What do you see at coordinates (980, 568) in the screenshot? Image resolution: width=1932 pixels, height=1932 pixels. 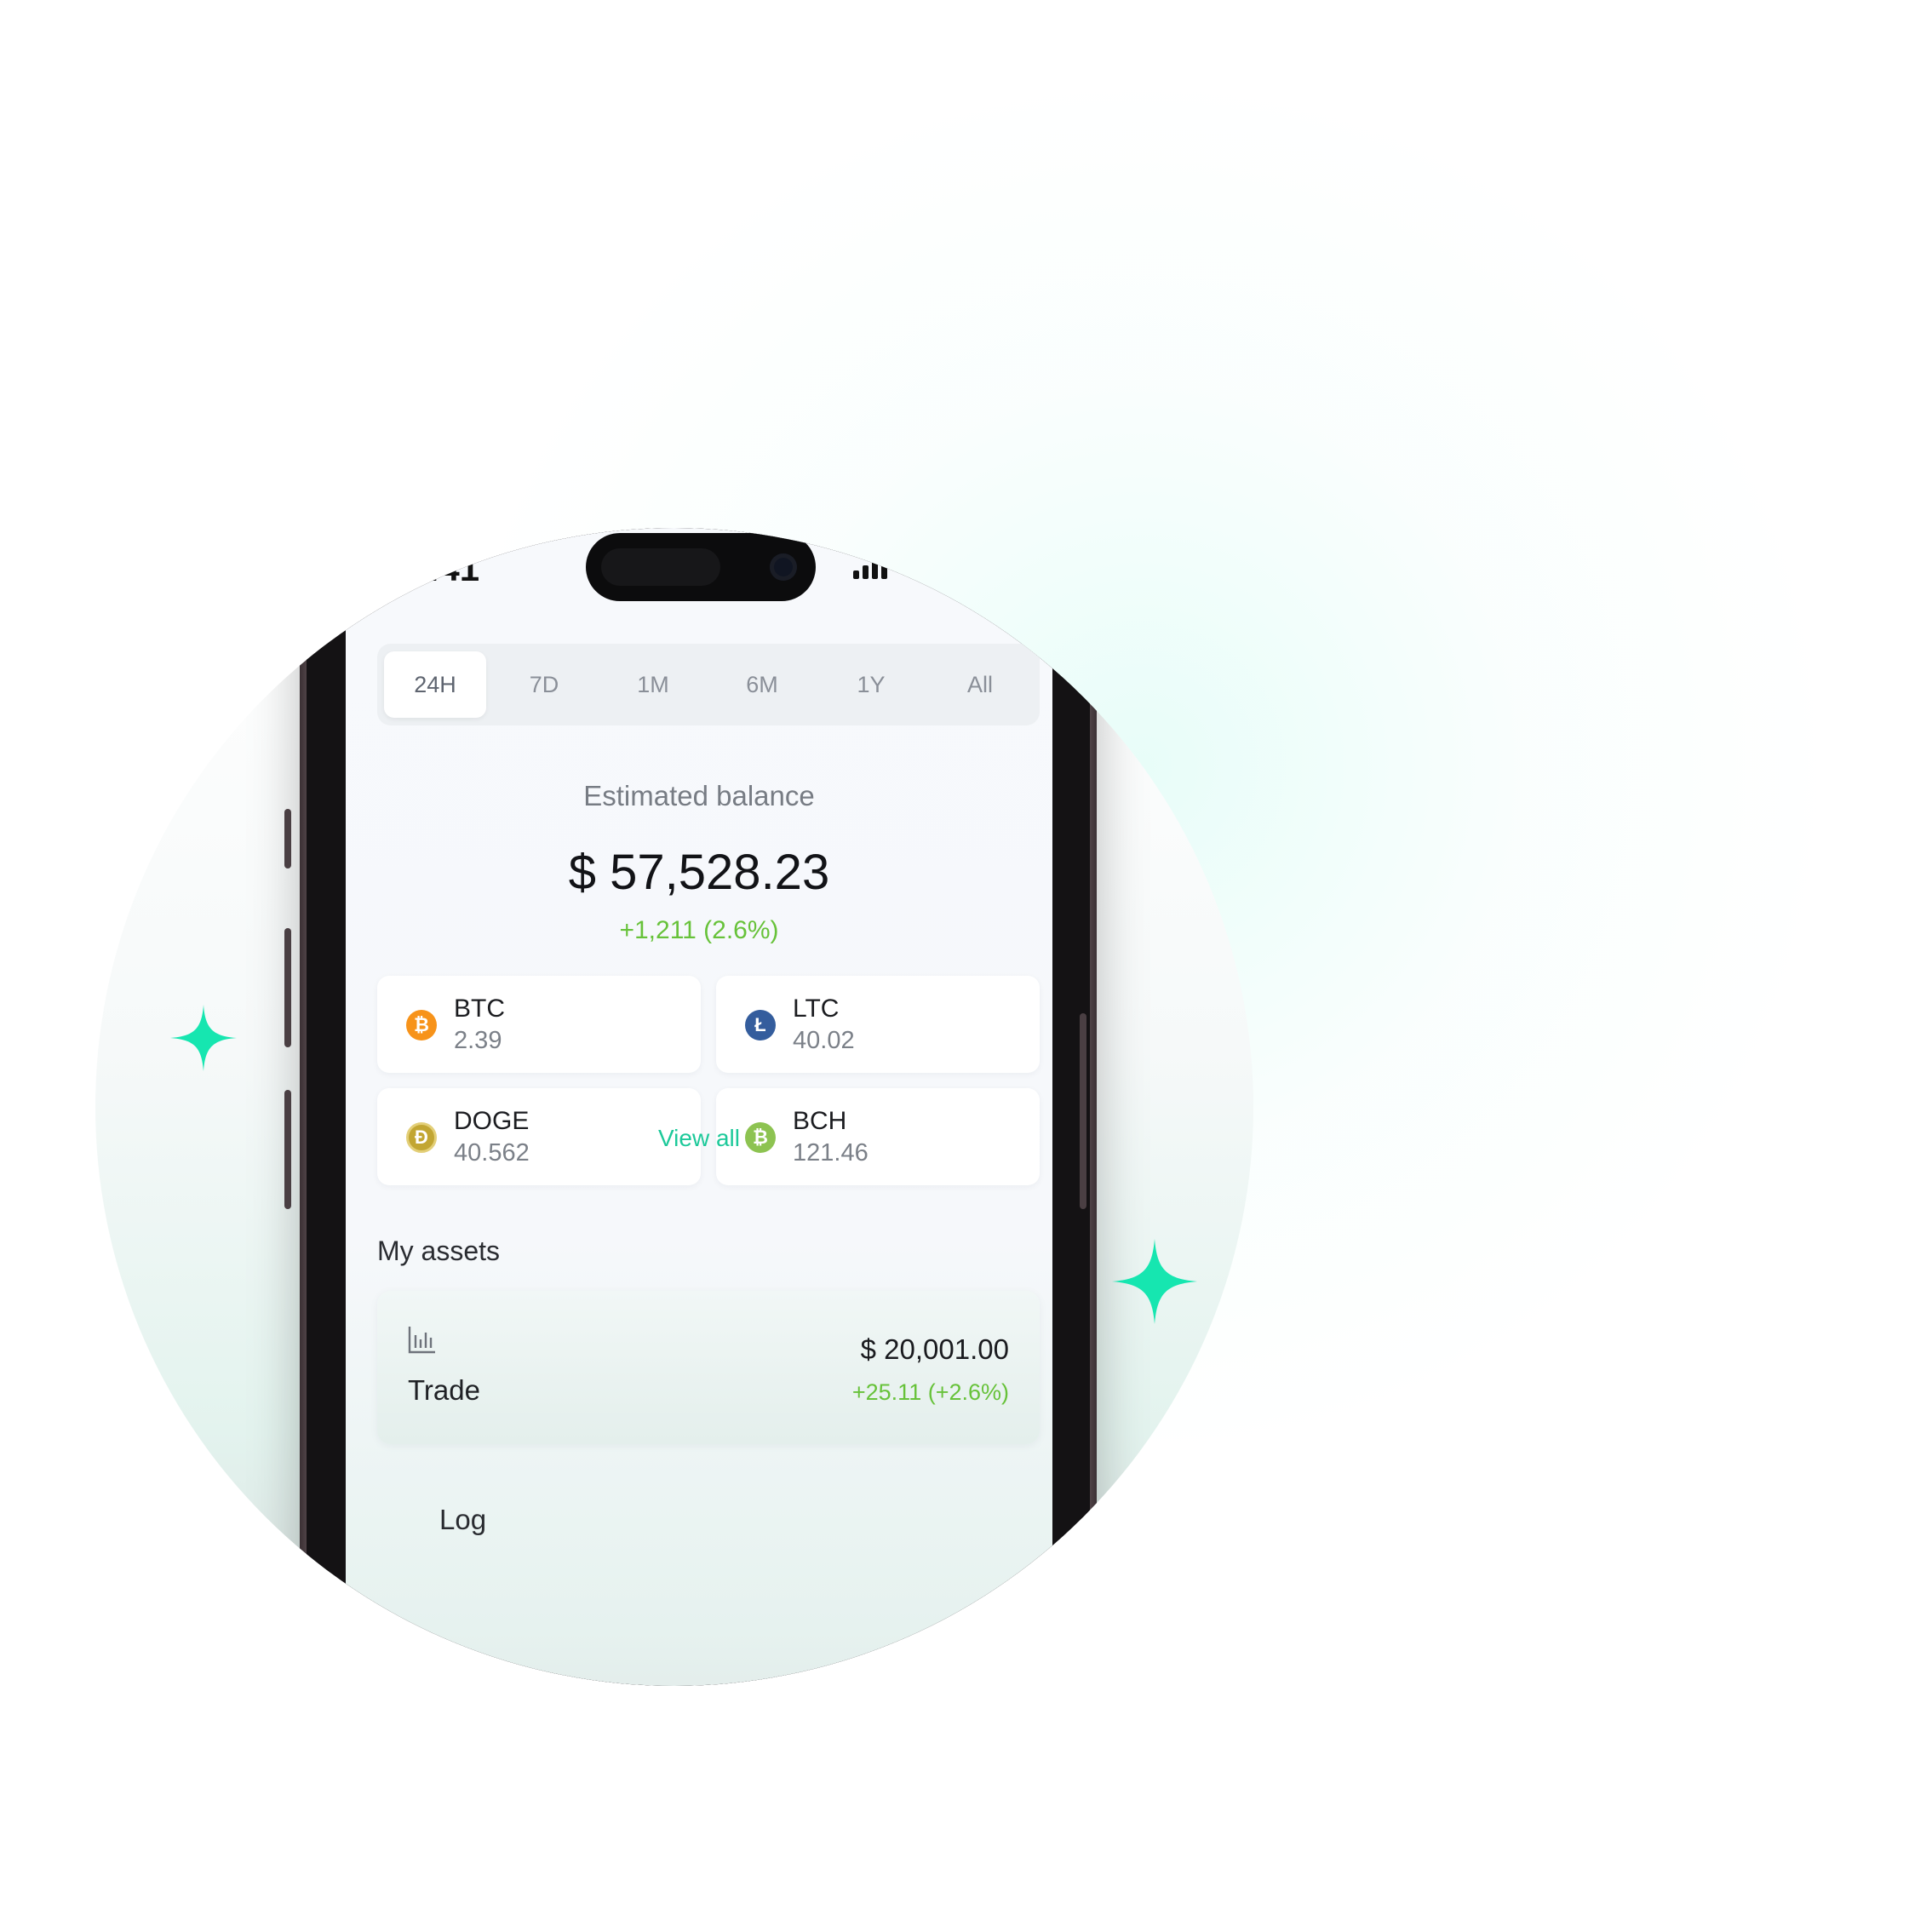 I see `battery-icon` at bounding box center [980, 568].